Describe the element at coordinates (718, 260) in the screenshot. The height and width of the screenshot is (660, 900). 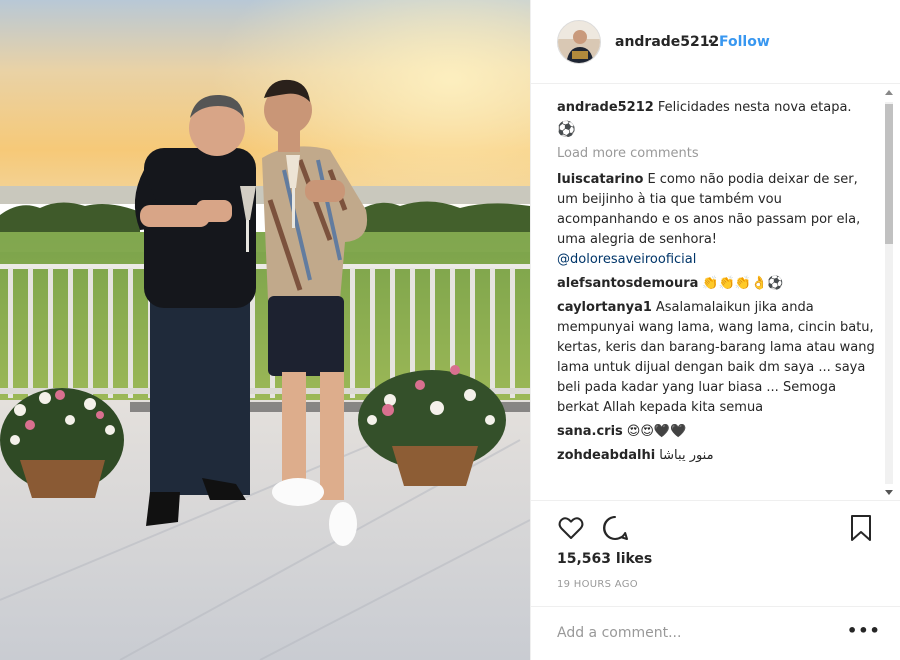
I see `comment-mention-link: @doloresaveirooficial` at that location.